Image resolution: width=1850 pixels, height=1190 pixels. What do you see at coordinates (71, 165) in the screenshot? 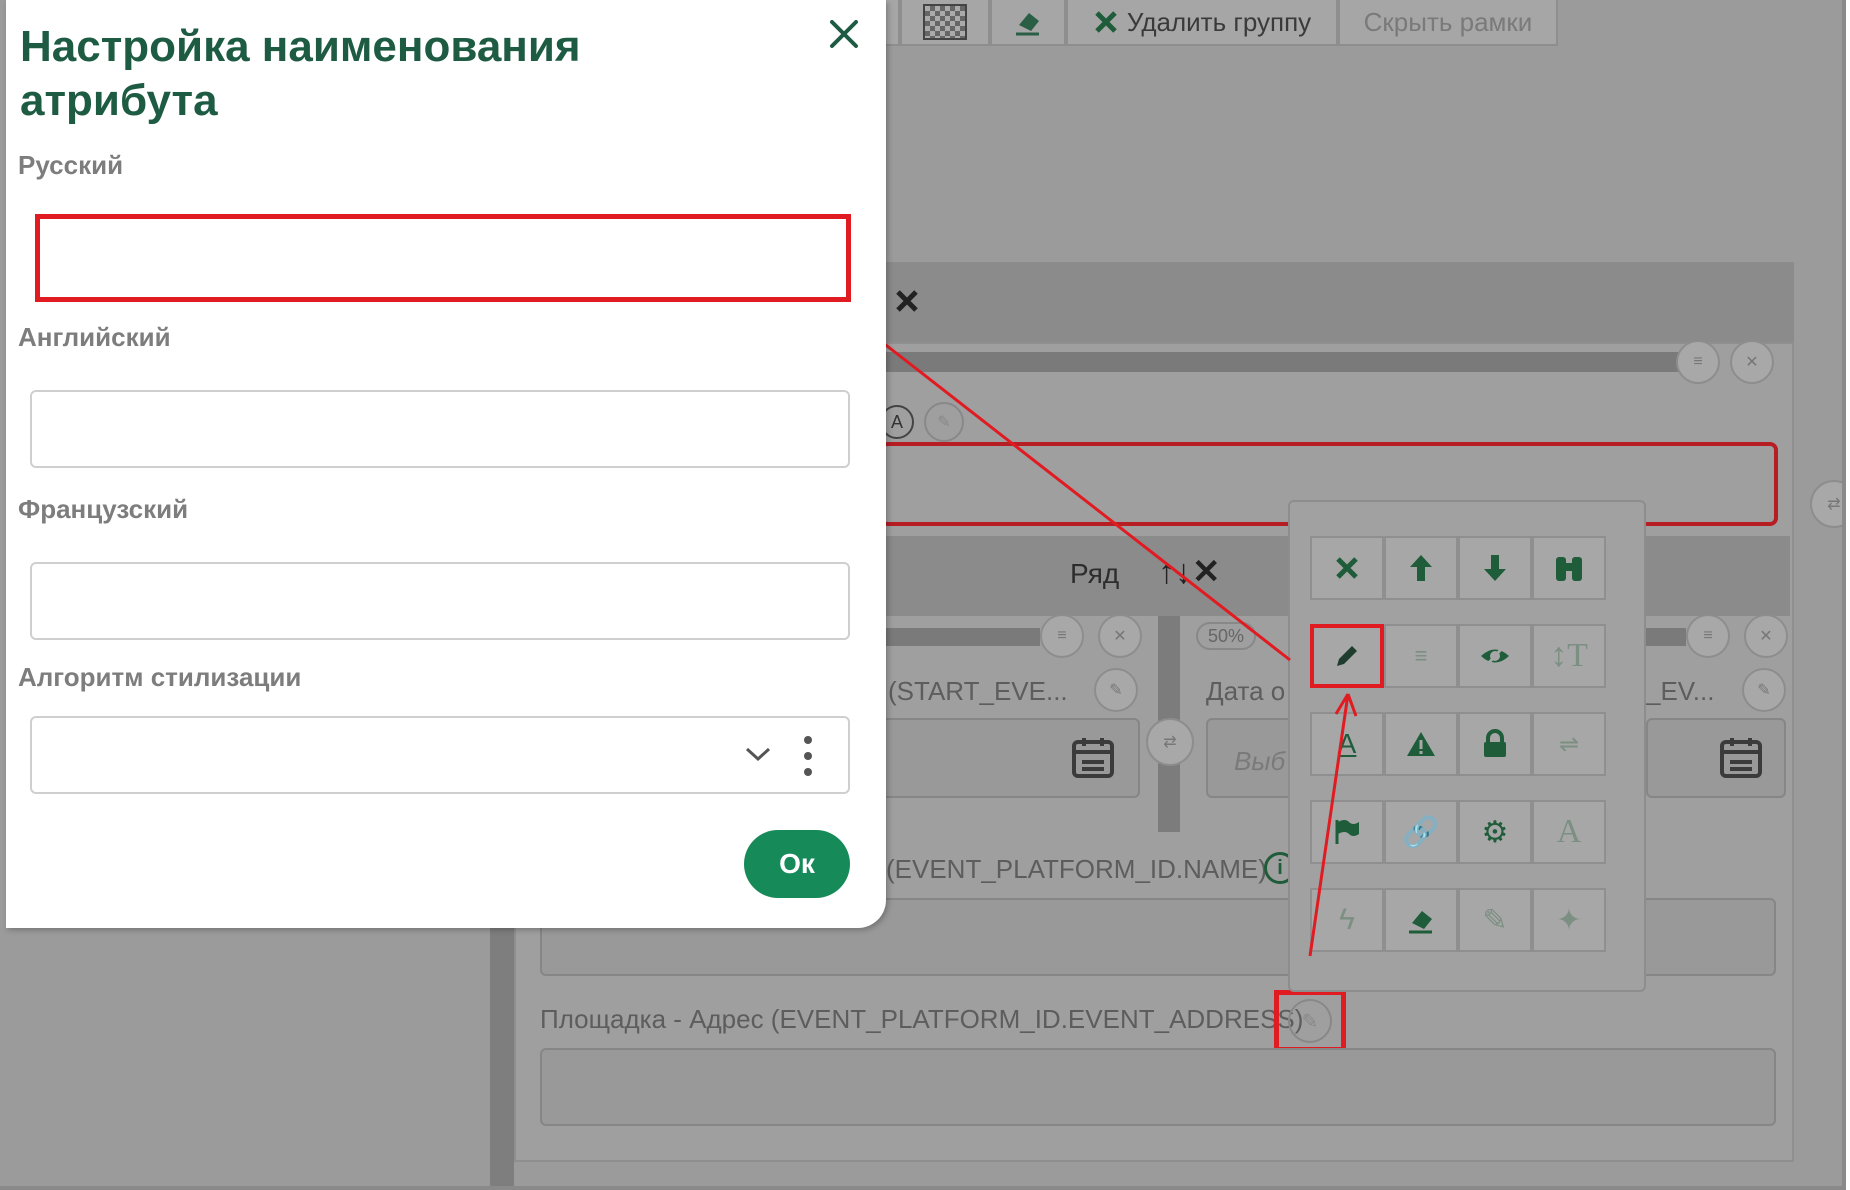
I see `russian-label: Русский` at bounding box center [71, 165].